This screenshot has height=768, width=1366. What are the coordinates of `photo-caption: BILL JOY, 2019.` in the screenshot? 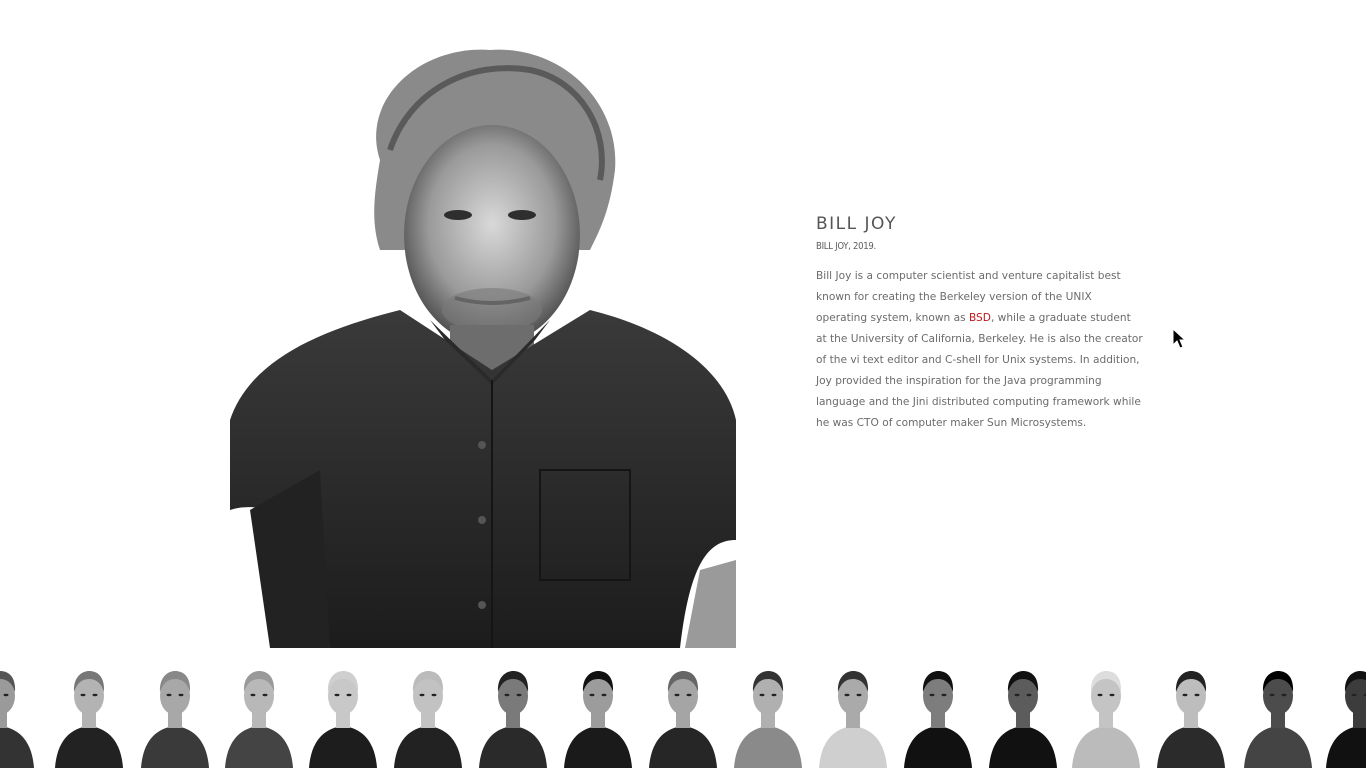 It's located at (846, 246).